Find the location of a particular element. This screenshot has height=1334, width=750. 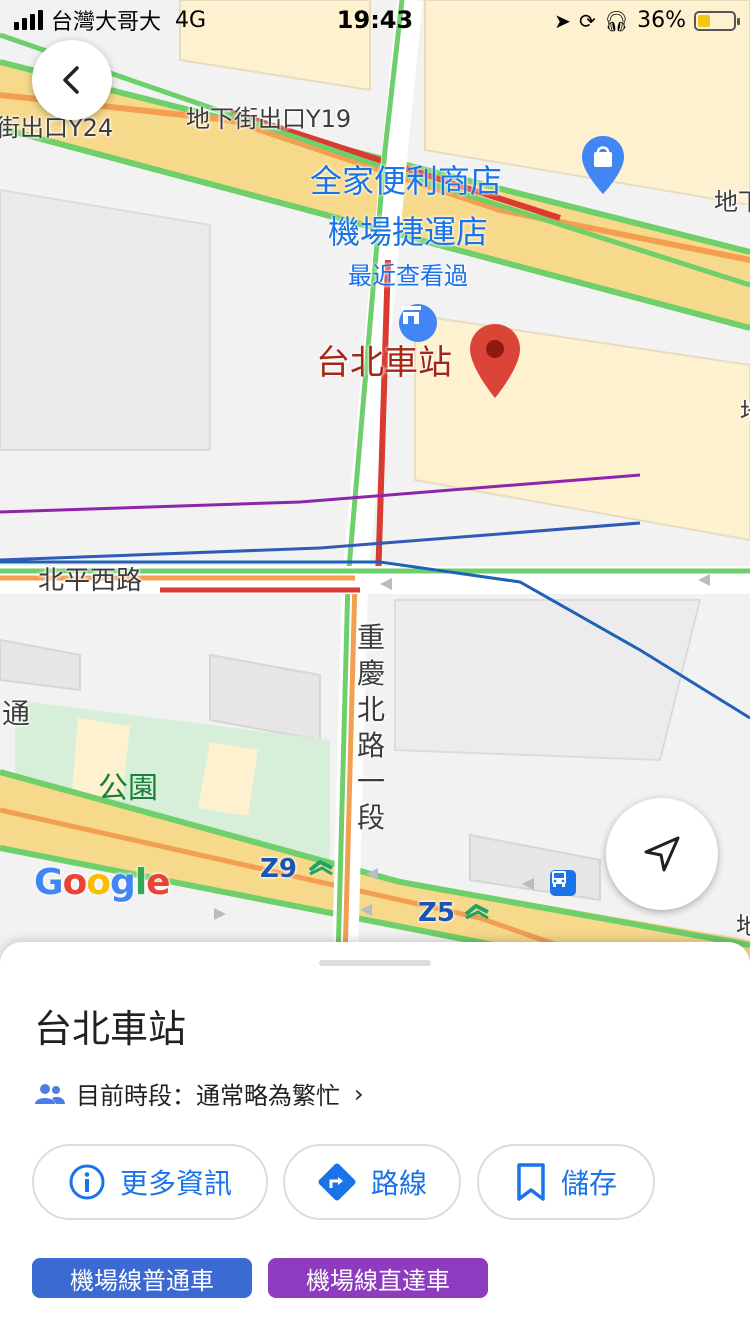

battery-icon is located at coordinates (717, 20).